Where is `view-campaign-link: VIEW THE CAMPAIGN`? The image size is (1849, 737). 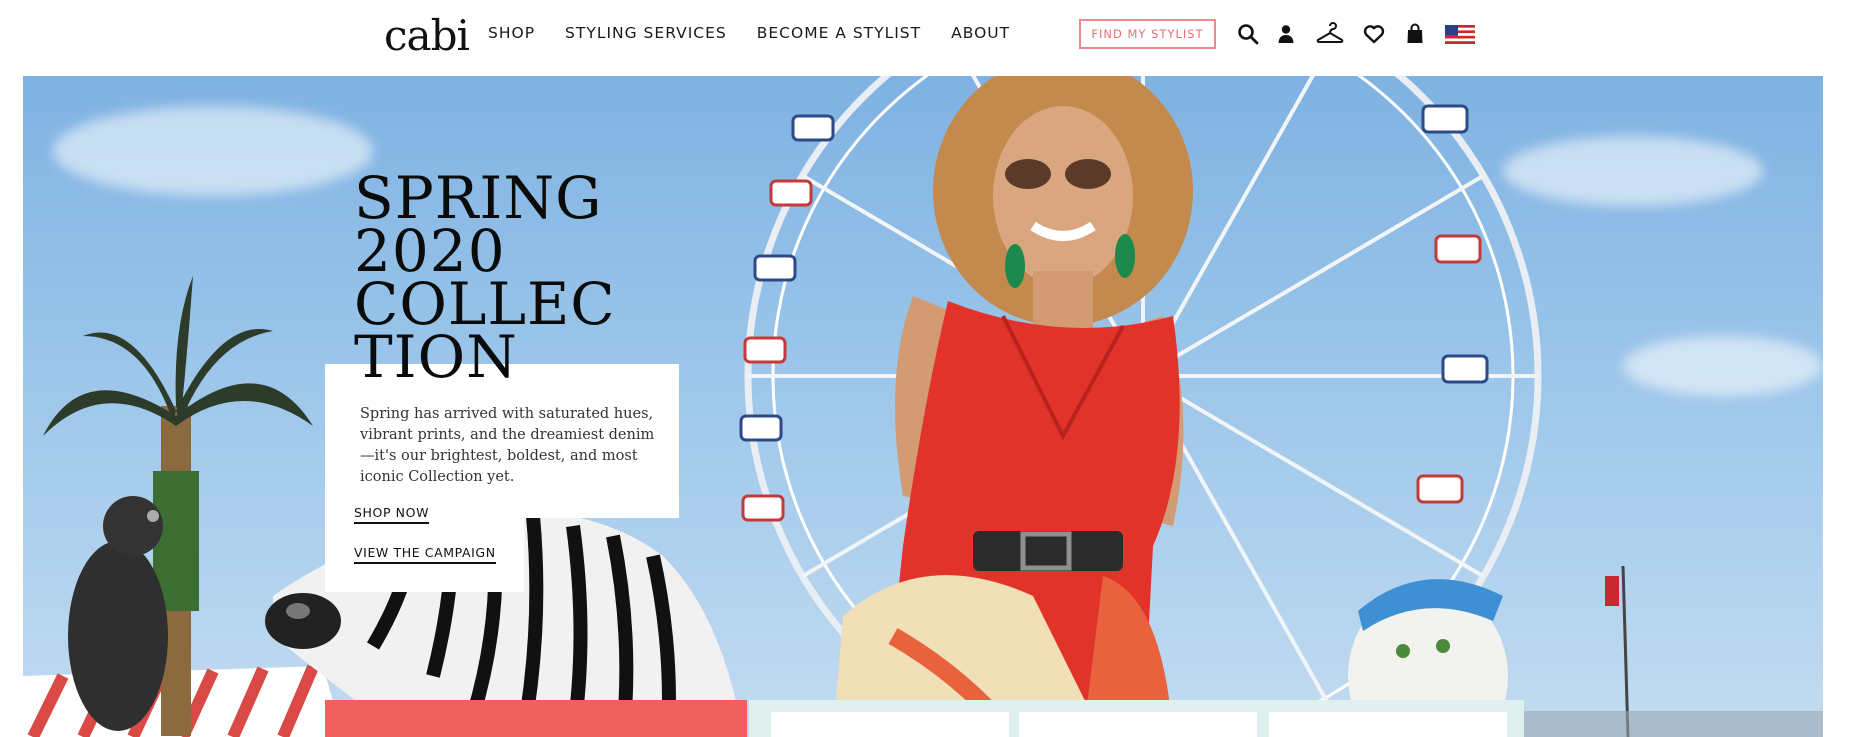 view-campaign-link: VIEW THE CAMPAIGN is located at coordinates (425, 554).